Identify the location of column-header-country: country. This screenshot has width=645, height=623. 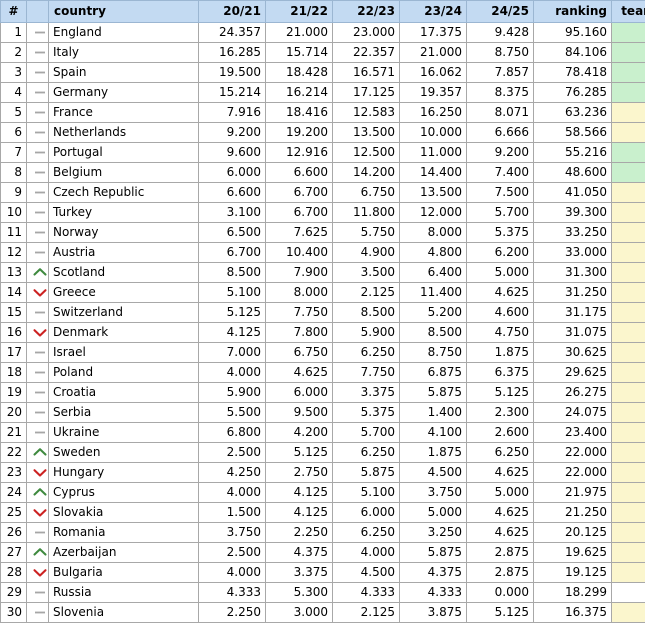
(124, 12).